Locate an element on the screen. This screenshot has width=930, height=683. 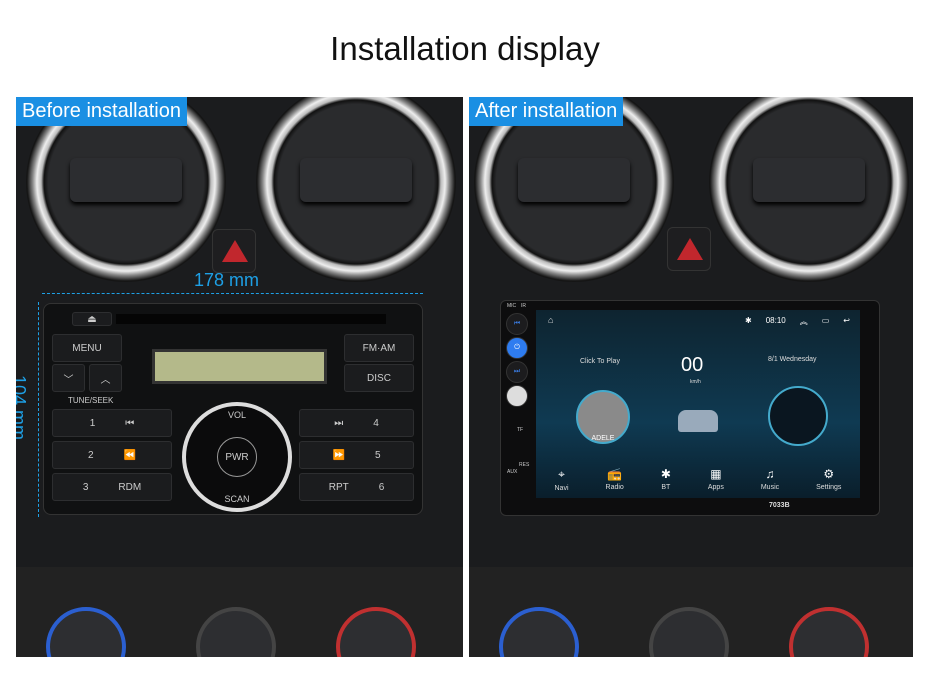
volume-knob is located at coordinates (517, 396).